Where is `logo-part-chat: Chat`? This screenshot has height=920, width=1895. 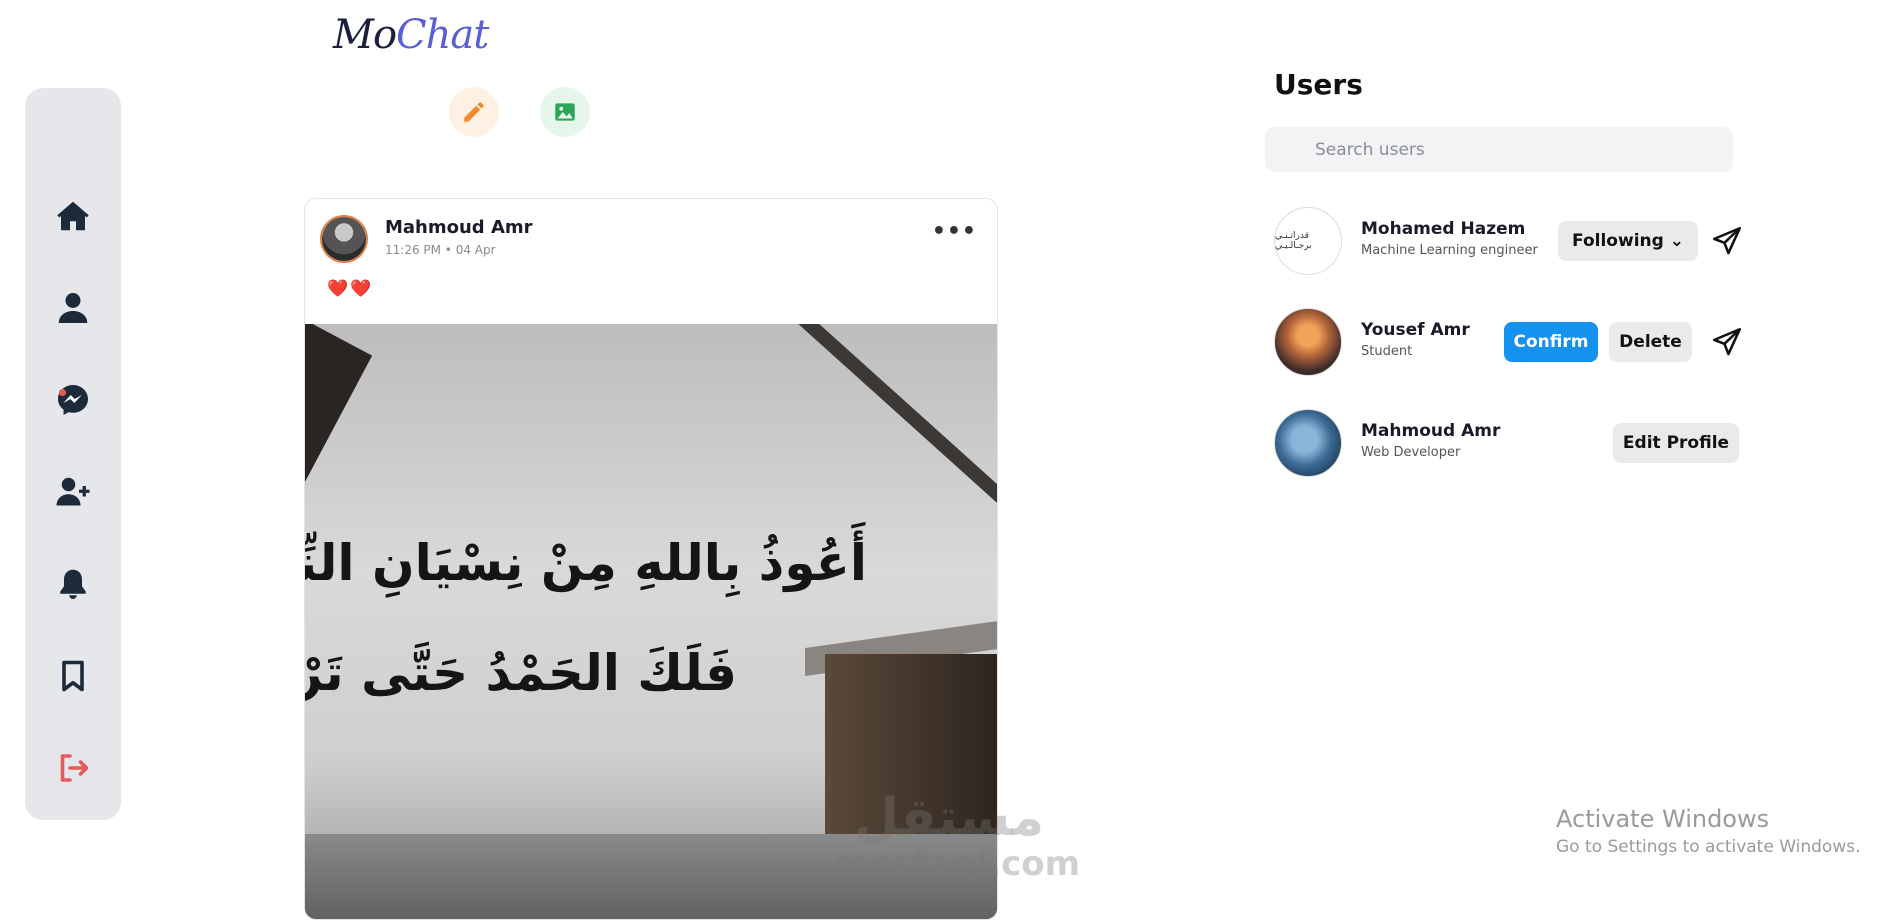
logo-part-chat: Chat is located at coordinates (442, 35).